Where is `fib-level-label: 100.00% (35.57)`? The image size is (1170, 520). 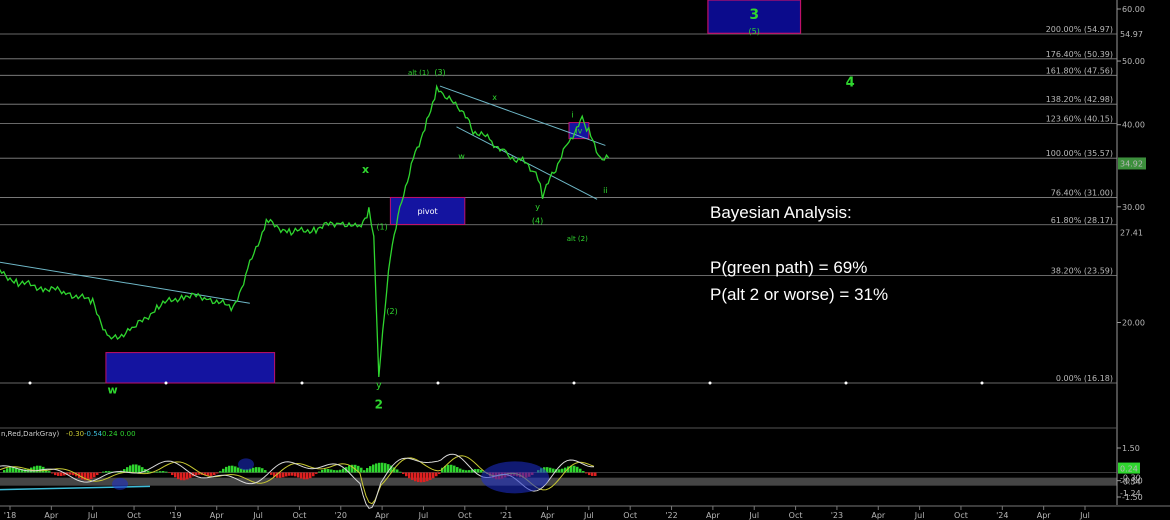 fib-level-label: 100.00% (35.57) is located at coordinates (1079, 153).